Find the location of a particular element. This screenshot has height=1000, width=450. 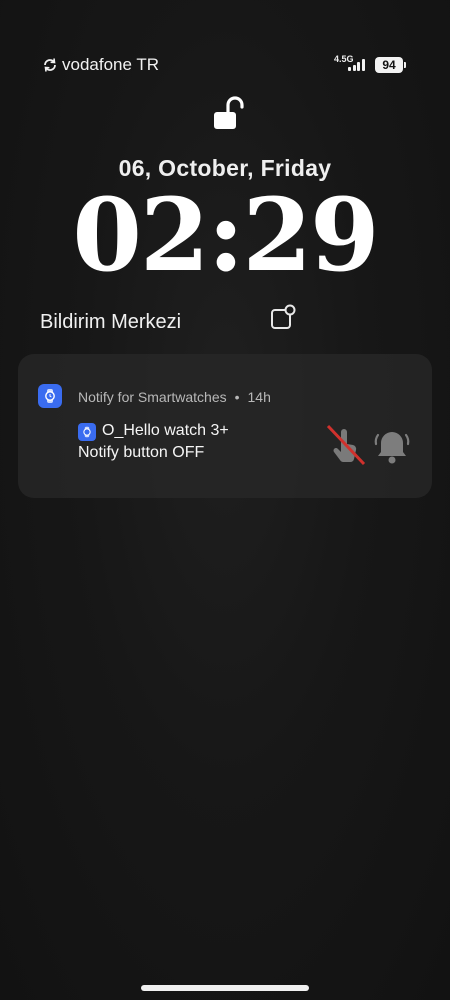

battery-cap is located at coordinates (405, 65).